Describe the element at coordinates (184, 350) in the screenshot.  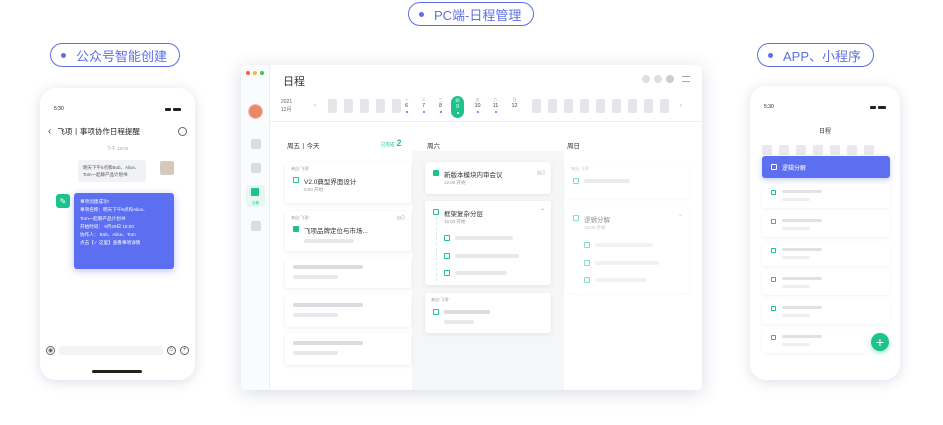
I see `plus-icon: +` at that location.